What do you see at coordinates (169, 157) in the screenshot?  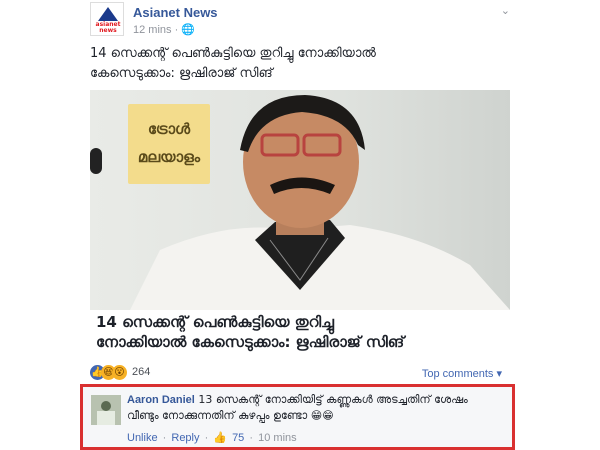 I see `watermark-line: മലയാളം` at bounding box center [169, 157].